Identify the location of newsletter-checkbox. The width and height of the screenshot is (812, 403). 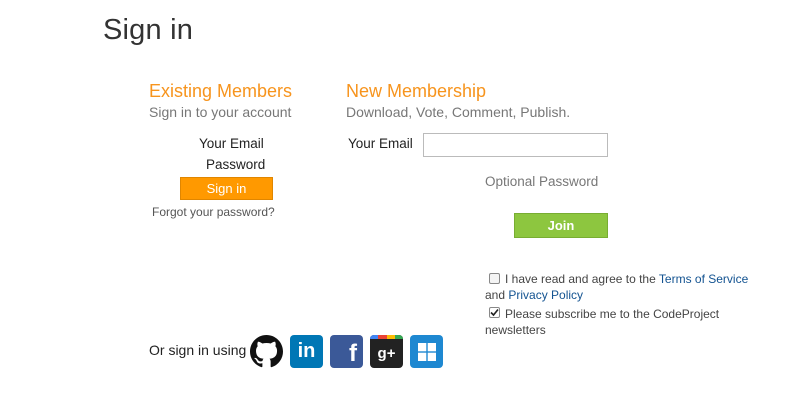
(494, 312).